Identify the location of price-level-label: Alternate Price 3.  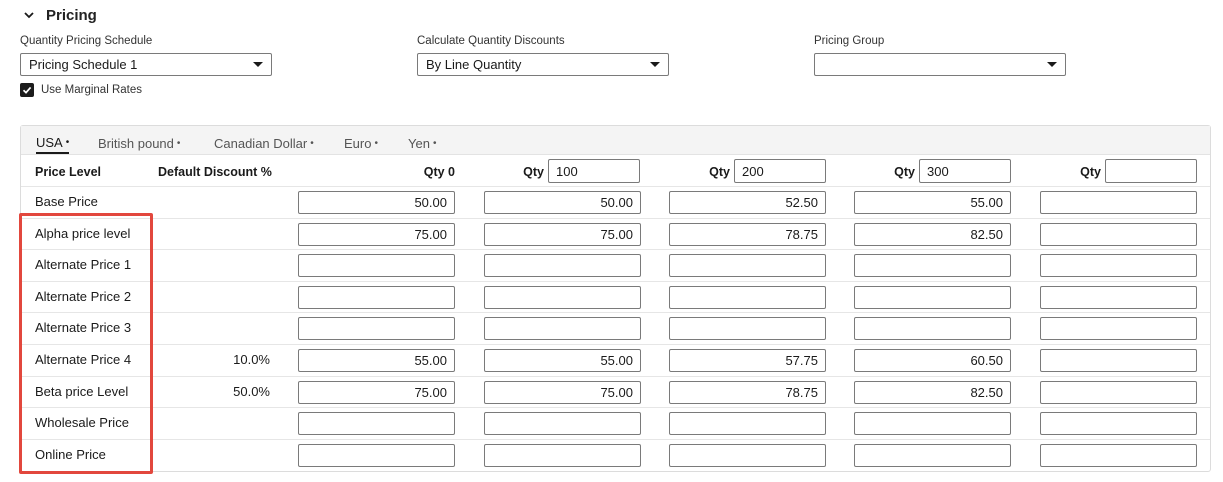
(83, 327).